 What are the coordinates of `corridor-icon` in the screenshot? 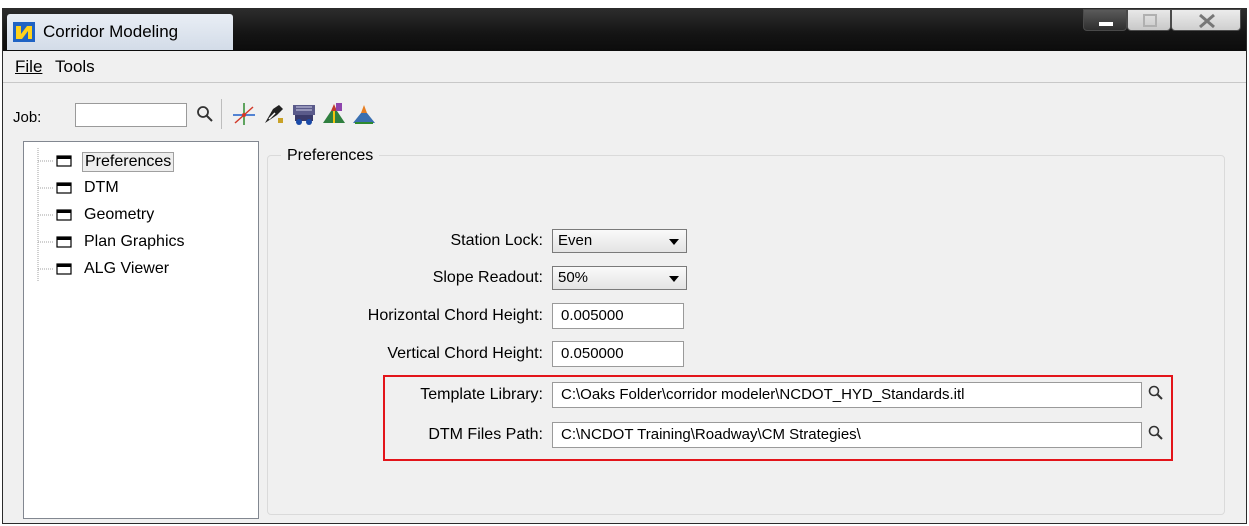 It's located at (334, 114).